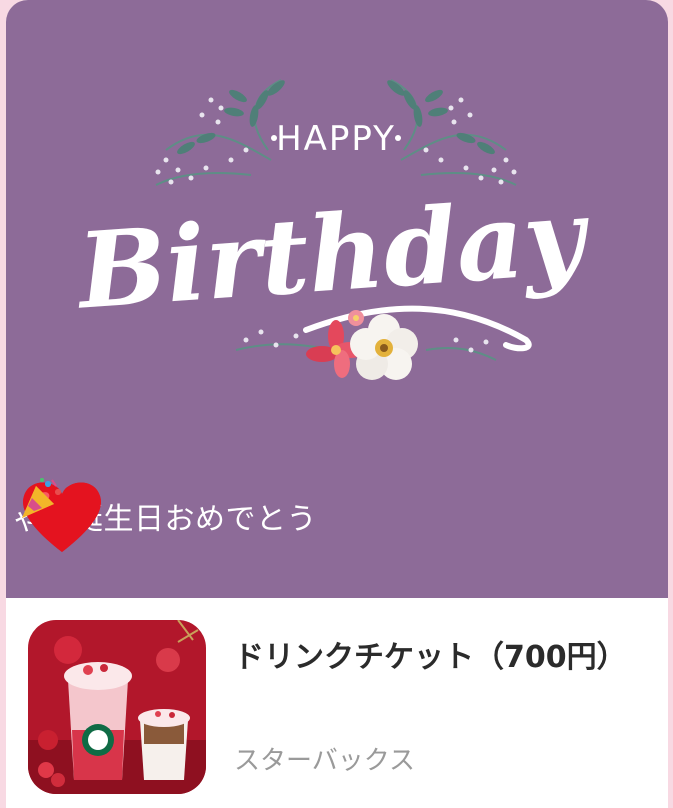 The image size is (673, 808). What do you see at coordinates (41, 498) in the screenshot?
I see `party-popper-icon` at bounding box center [41, 498].